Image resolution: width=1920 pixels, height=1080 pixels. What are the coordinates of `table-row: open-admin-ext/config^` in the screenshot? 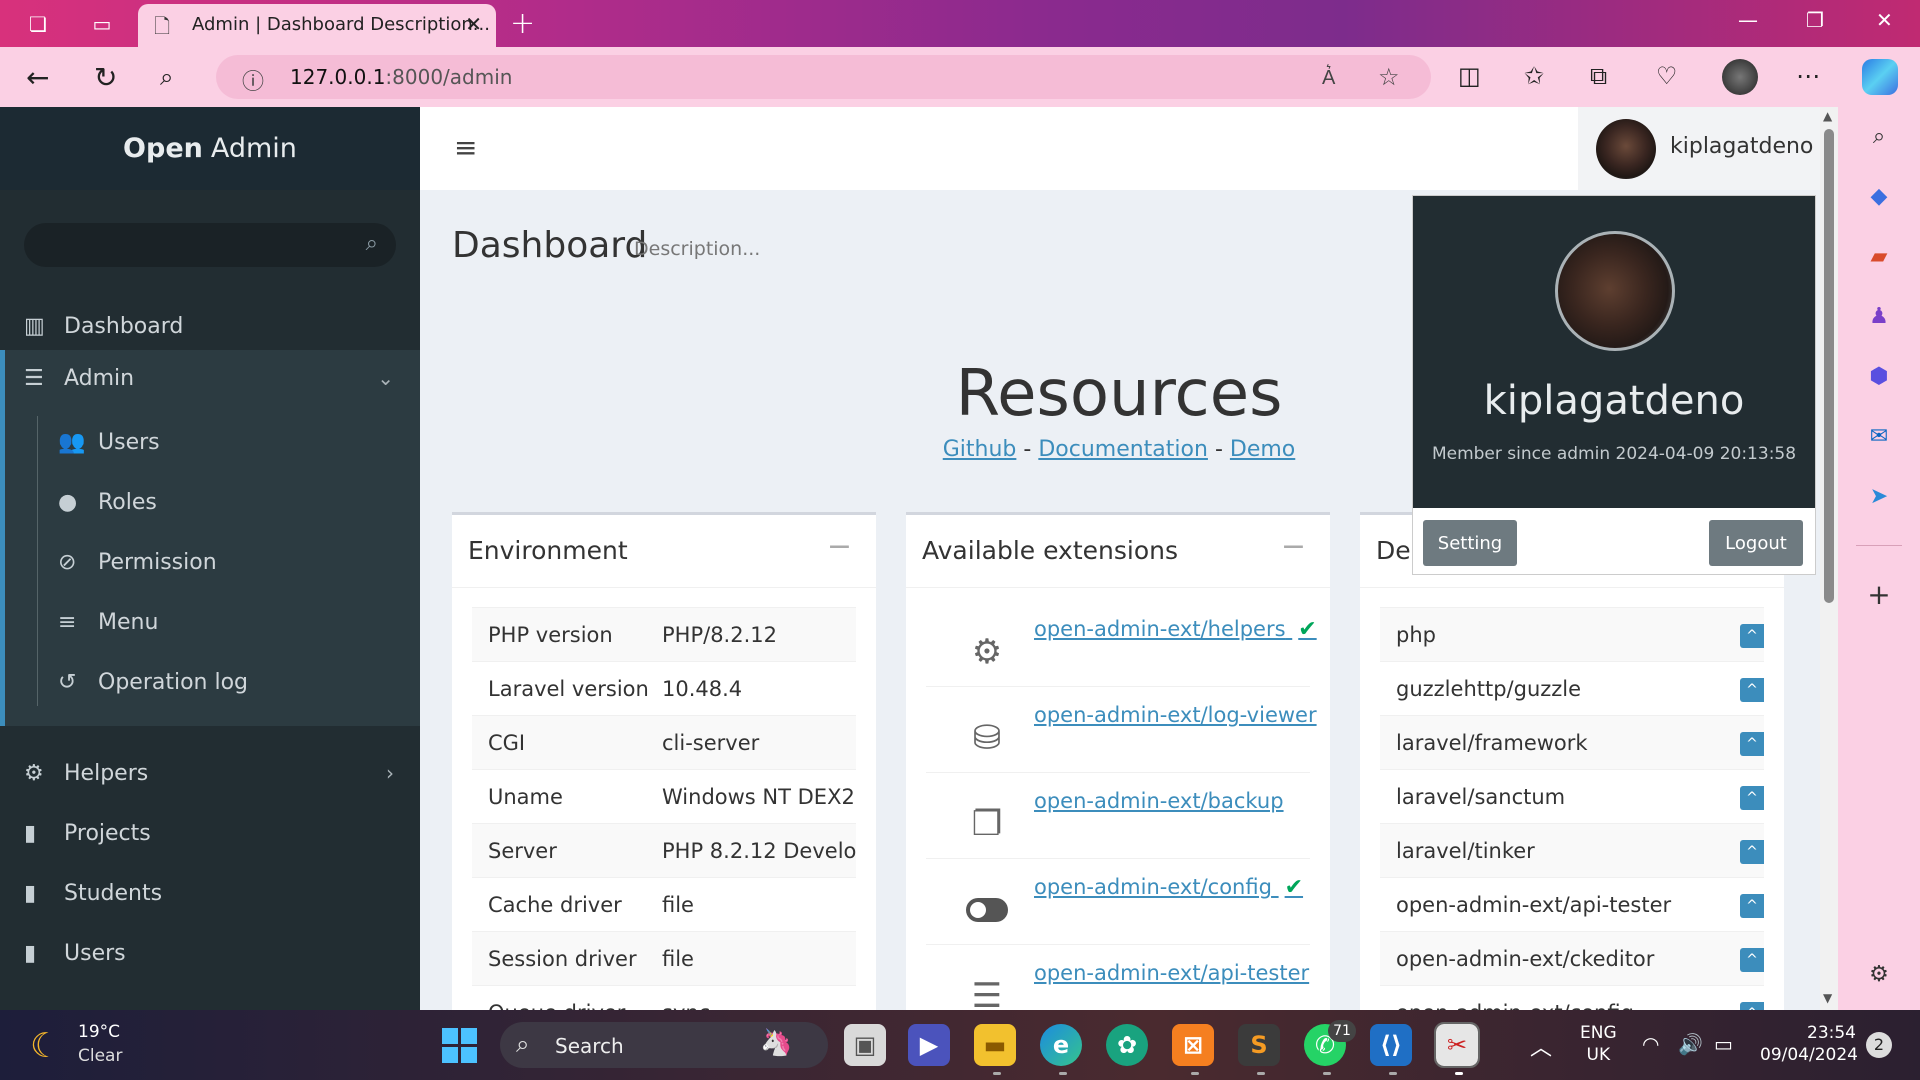 It's located at (1572, 997).